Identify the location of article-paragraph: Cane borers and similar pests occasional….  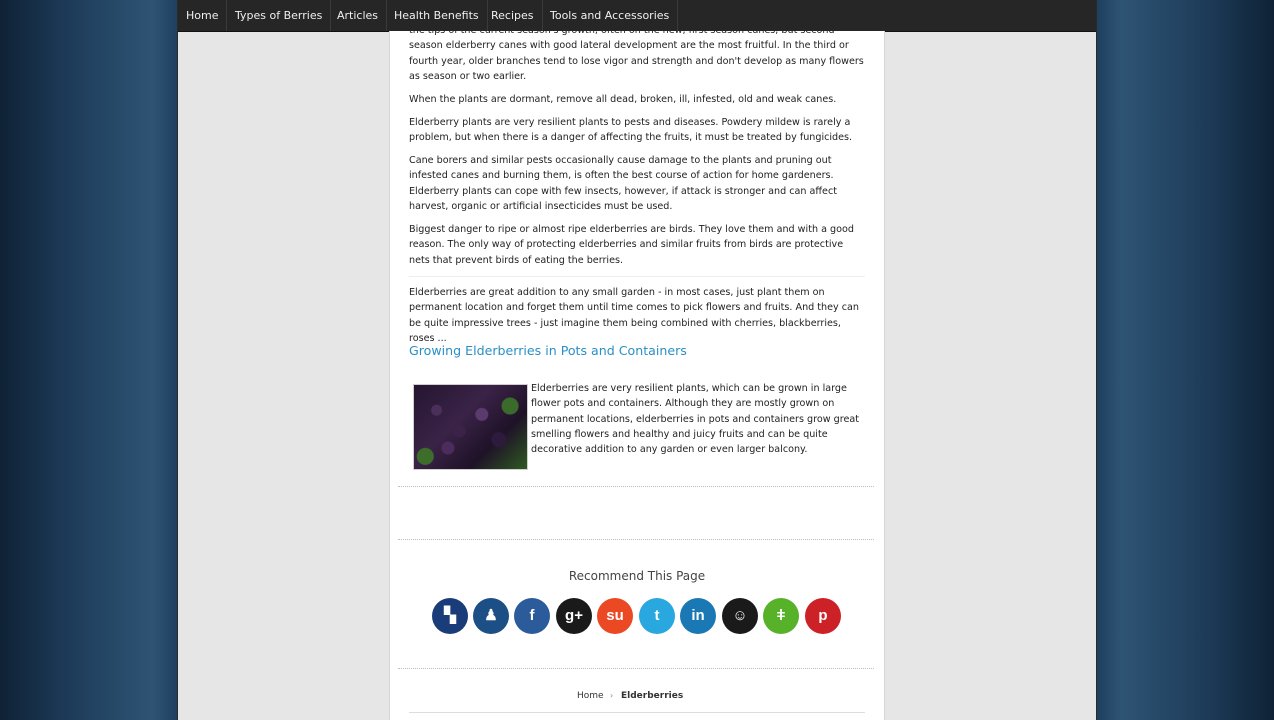
(623, 183).